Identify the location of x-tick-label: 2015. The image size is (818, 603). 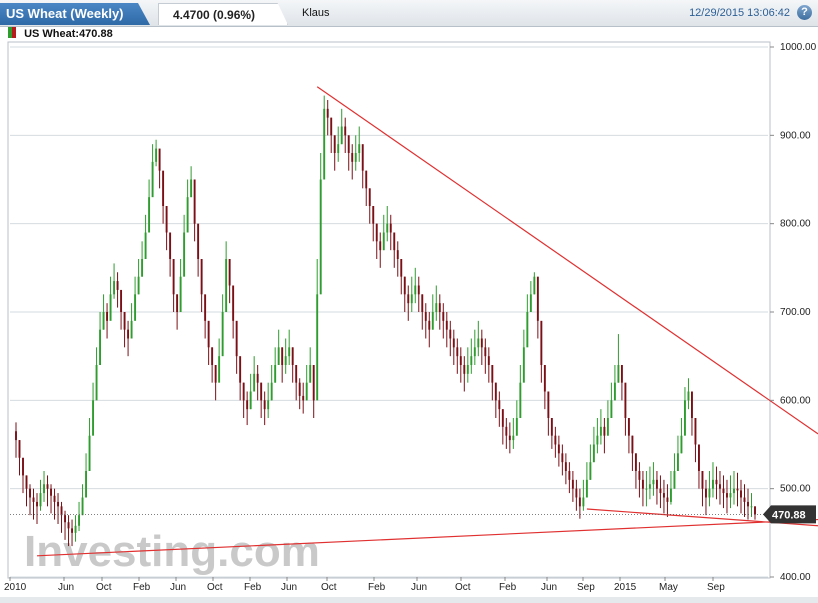
(625, 587).